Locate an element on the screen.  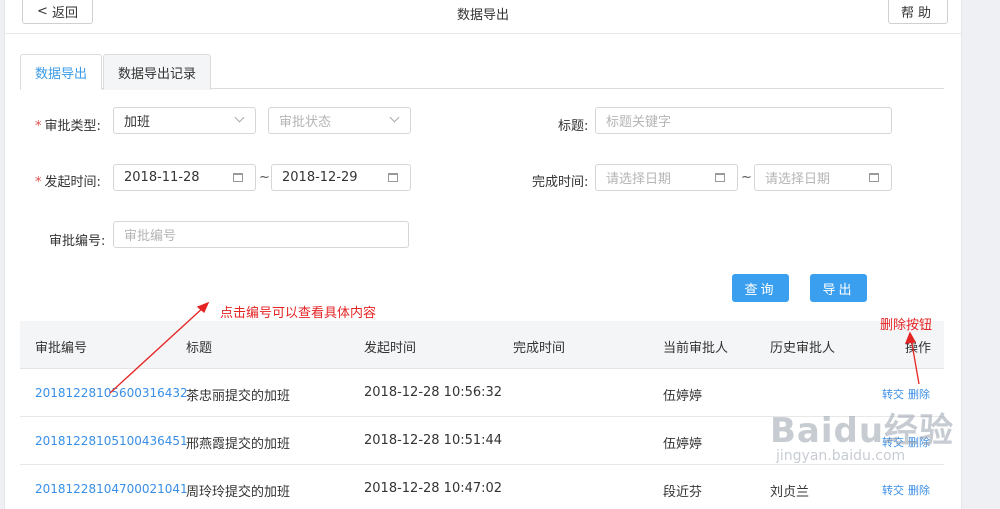
watermark-brand: Baidu经验 is located at coordinates (862, 431).